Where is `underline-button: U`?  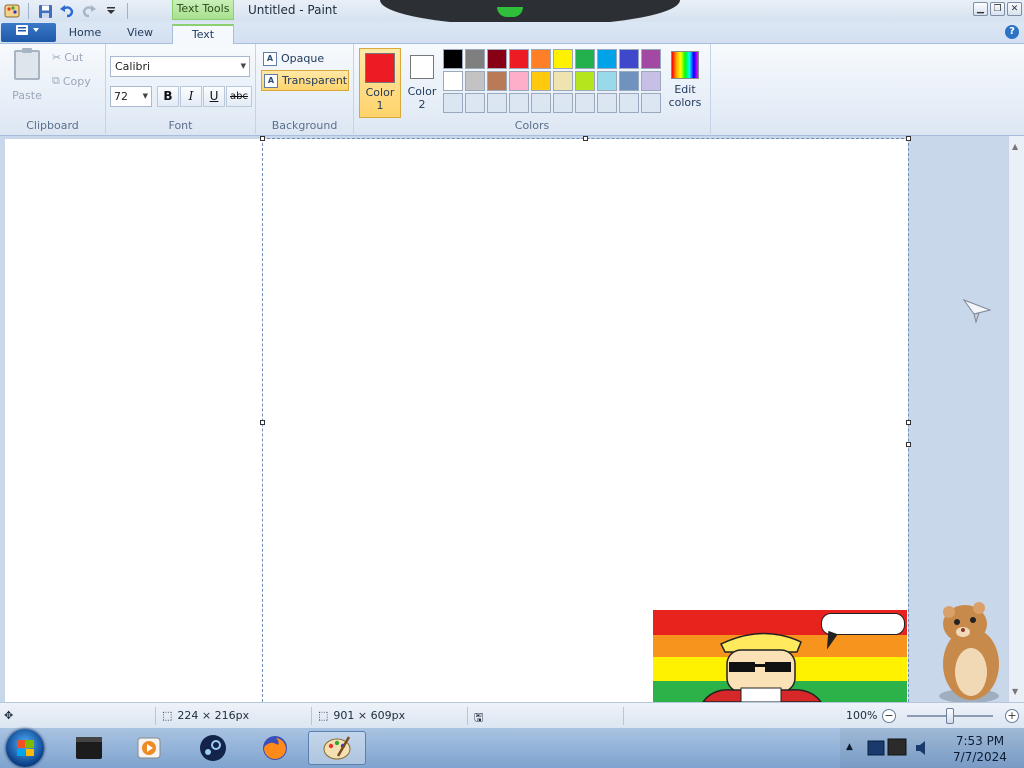
underline-button: U is located at coordinates (214, 96).